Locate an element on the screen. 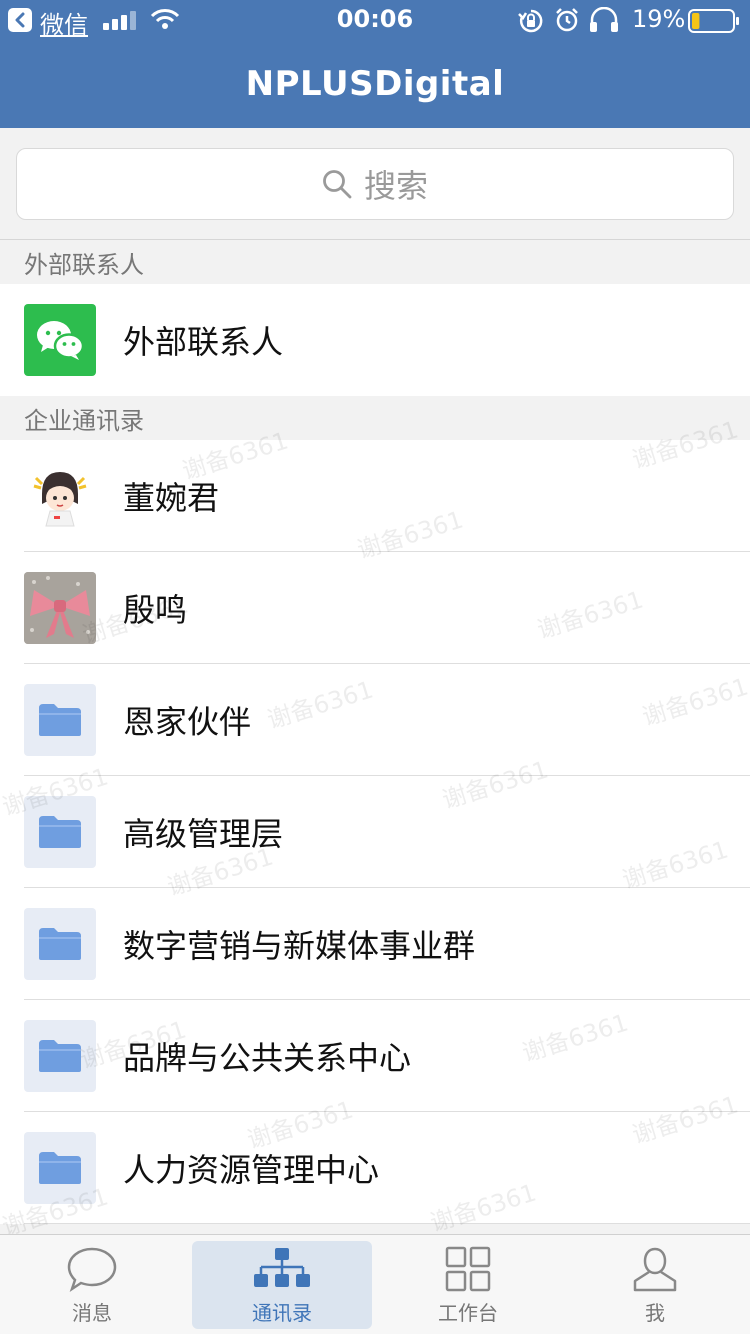  list-item-department: 人力资源管理中心 is located at coordinates (375, 1168).